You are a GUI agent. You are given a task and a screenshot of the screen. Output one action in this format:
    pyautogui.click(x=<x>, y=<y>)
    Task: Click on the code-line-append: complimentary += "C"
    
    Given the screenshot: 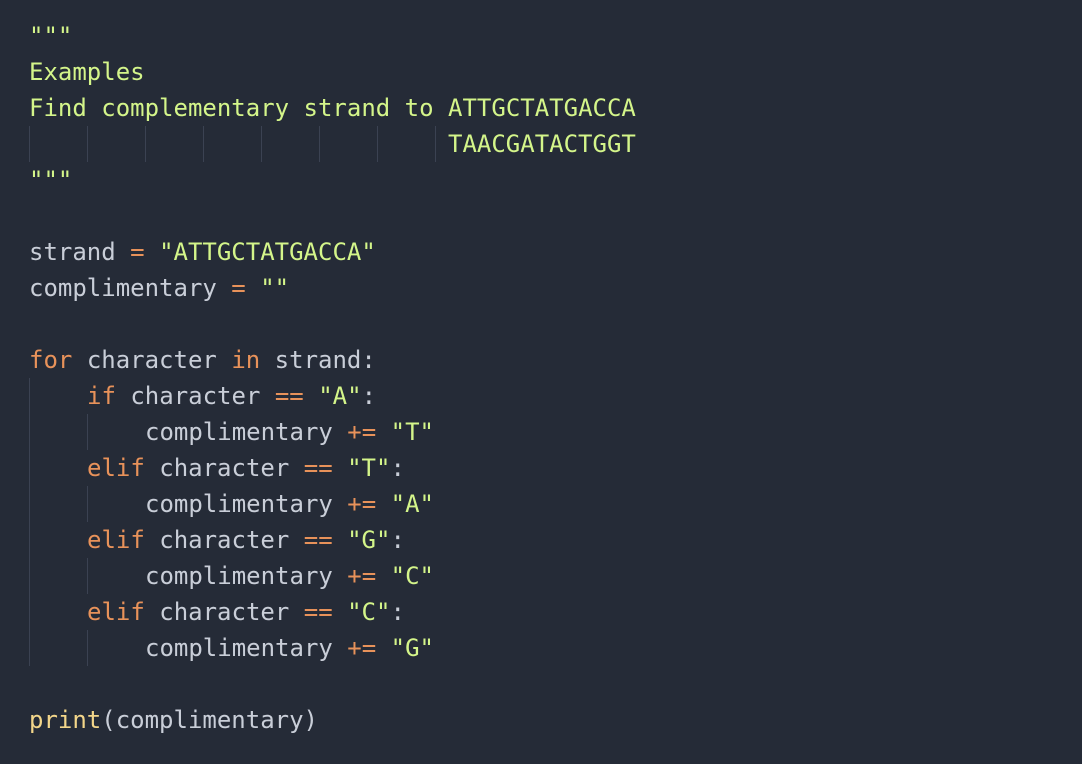 What is the action you would take?
    pyautogui.click(x=289, y=576)
    